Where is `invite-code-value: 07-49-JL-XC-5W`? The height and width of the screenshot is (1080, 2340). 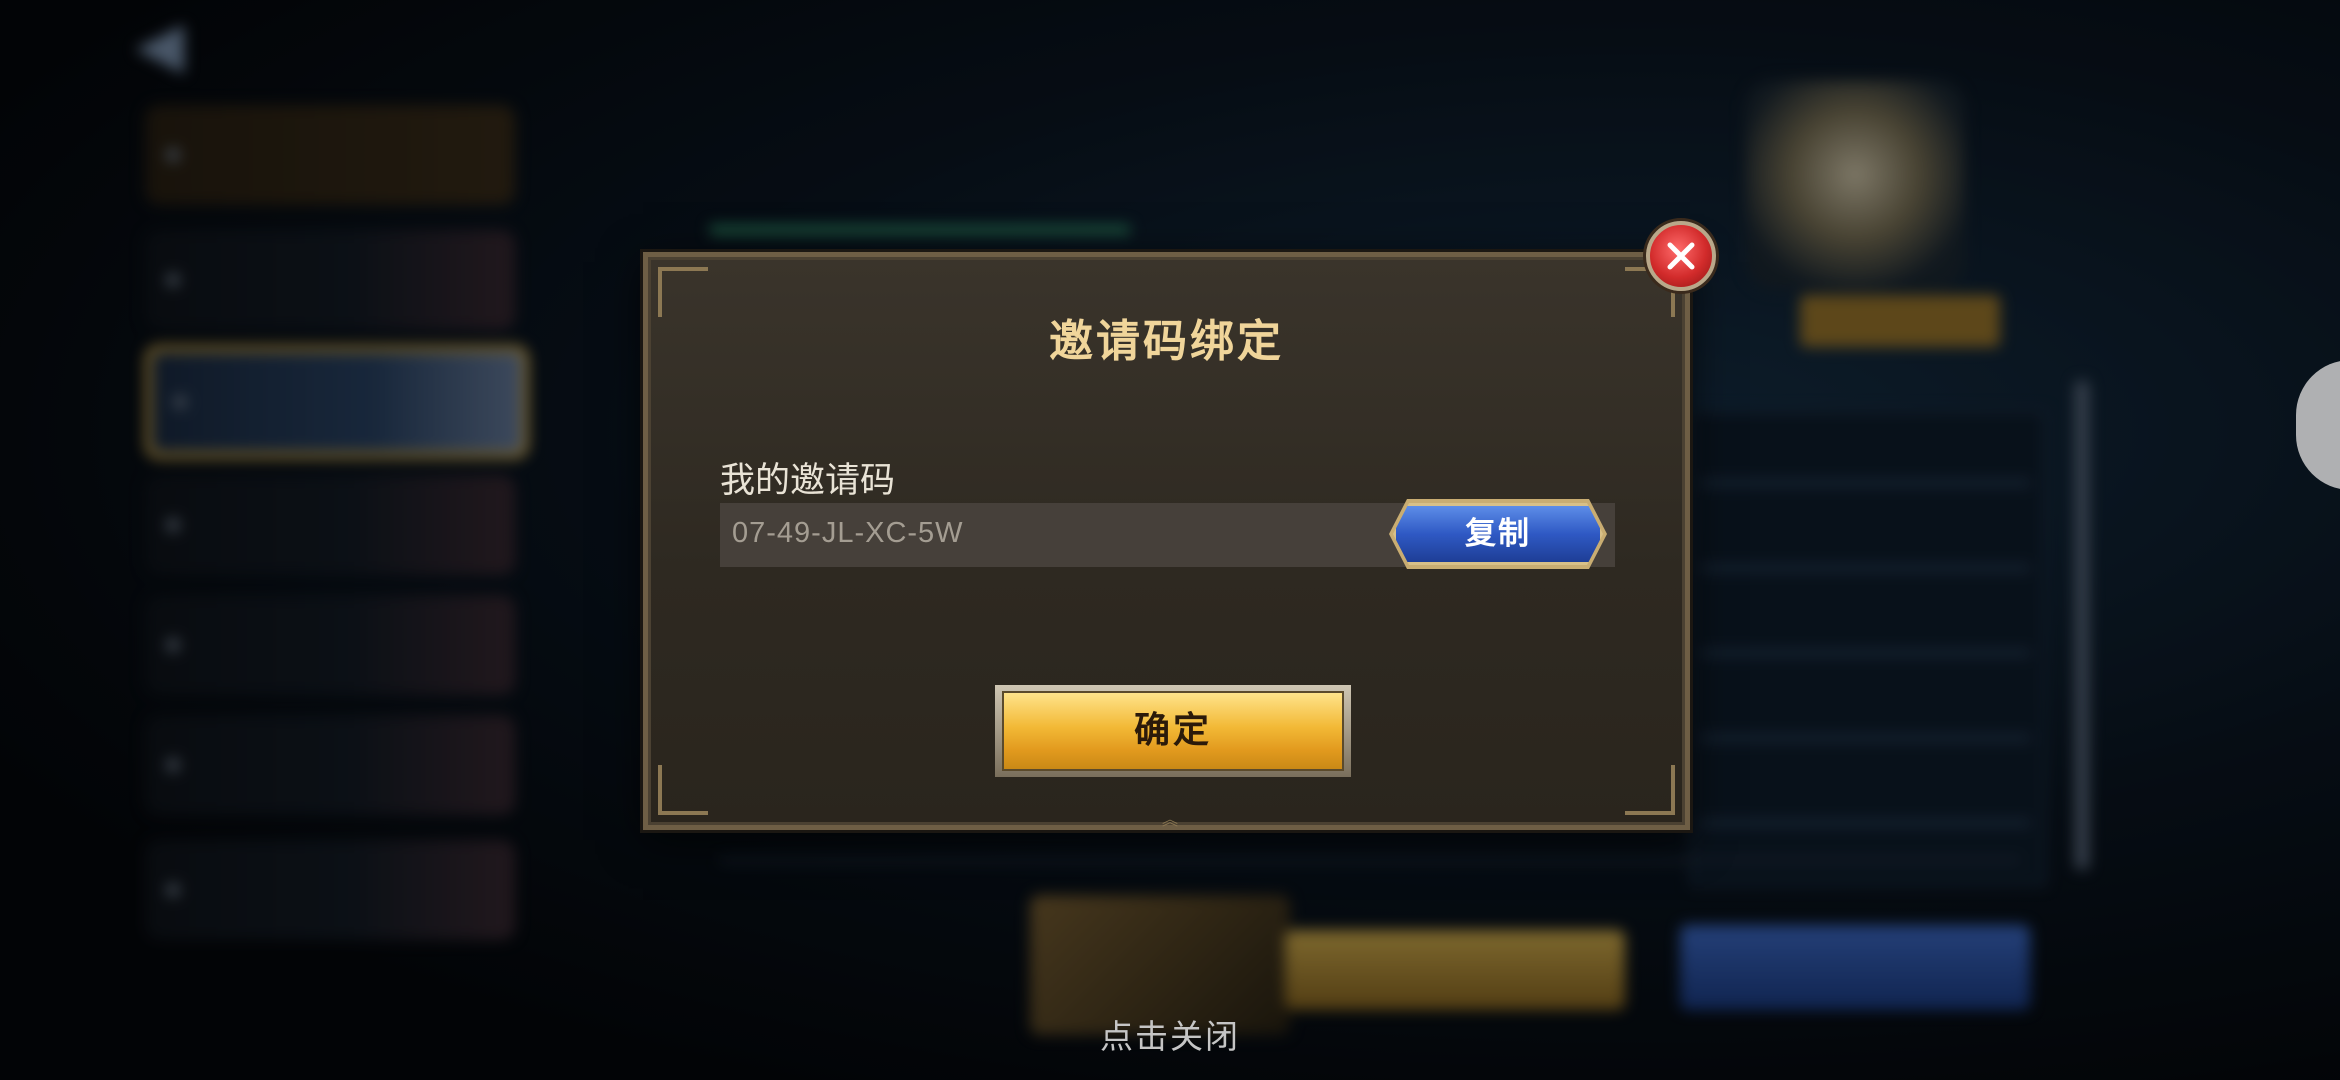 invite-code-value: 07-49-JL-XC-5W is located at coordinates (848, 533).